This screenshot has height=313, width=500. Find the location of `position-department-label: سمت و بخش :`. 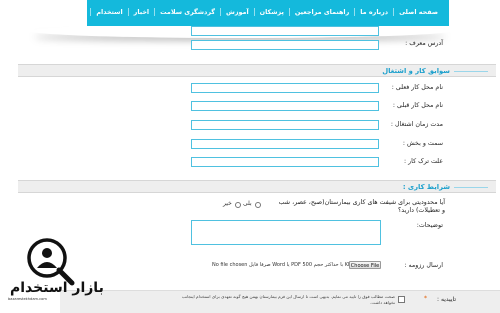

position-department-label: سمت و بخش : is located at coordinates (422, 143).